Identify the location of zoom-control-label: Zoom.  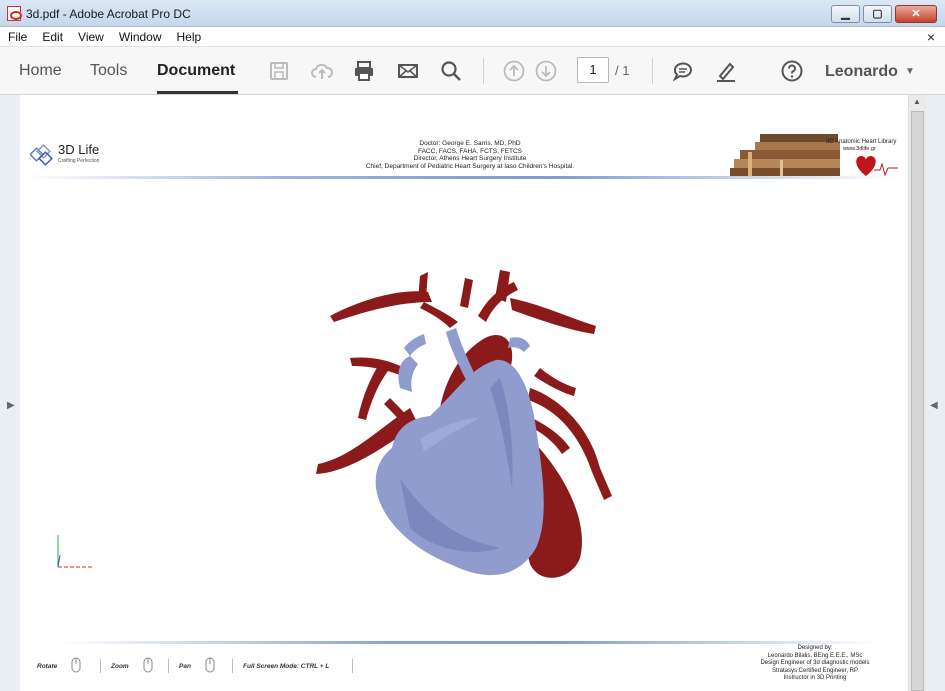
(120, 666).